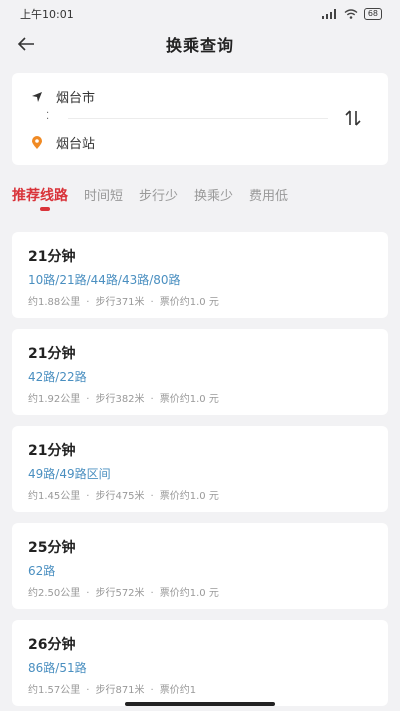 This screenshot has width=400, height=711. I want to click on bus-lines: 62路, so click(42, 571).